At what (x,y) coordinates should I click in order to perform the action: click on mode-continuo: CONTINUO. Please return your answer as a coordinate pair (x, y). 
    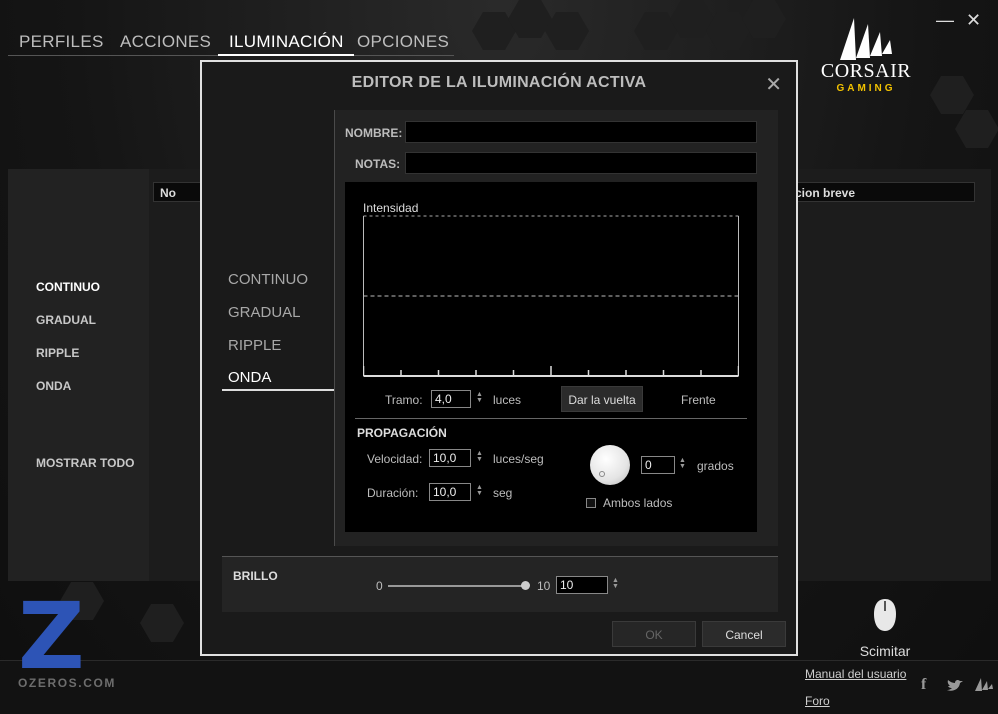
    Looking at the image, I should click on (268, 279).